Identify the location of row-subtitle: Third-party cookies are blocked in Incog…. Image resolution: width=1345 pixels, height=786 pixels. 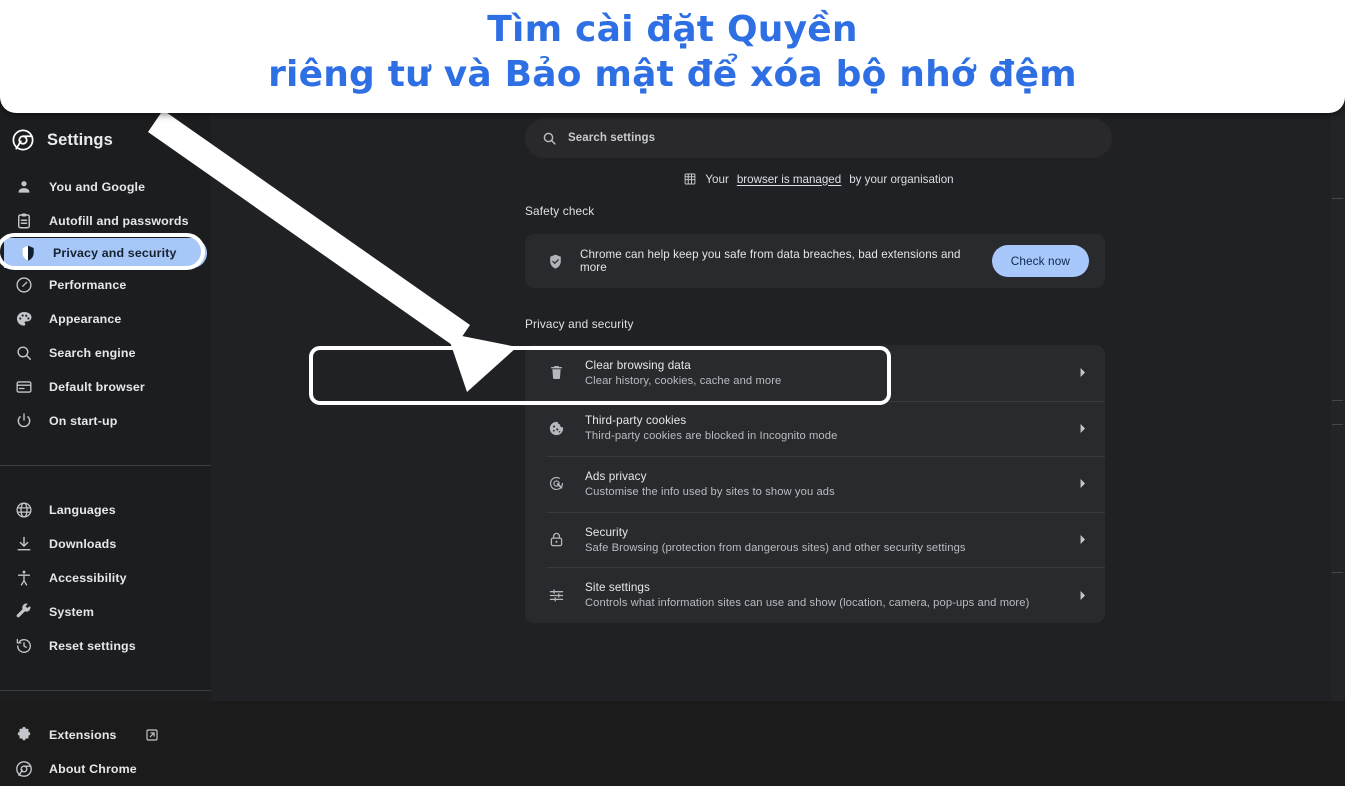
(711, 436).